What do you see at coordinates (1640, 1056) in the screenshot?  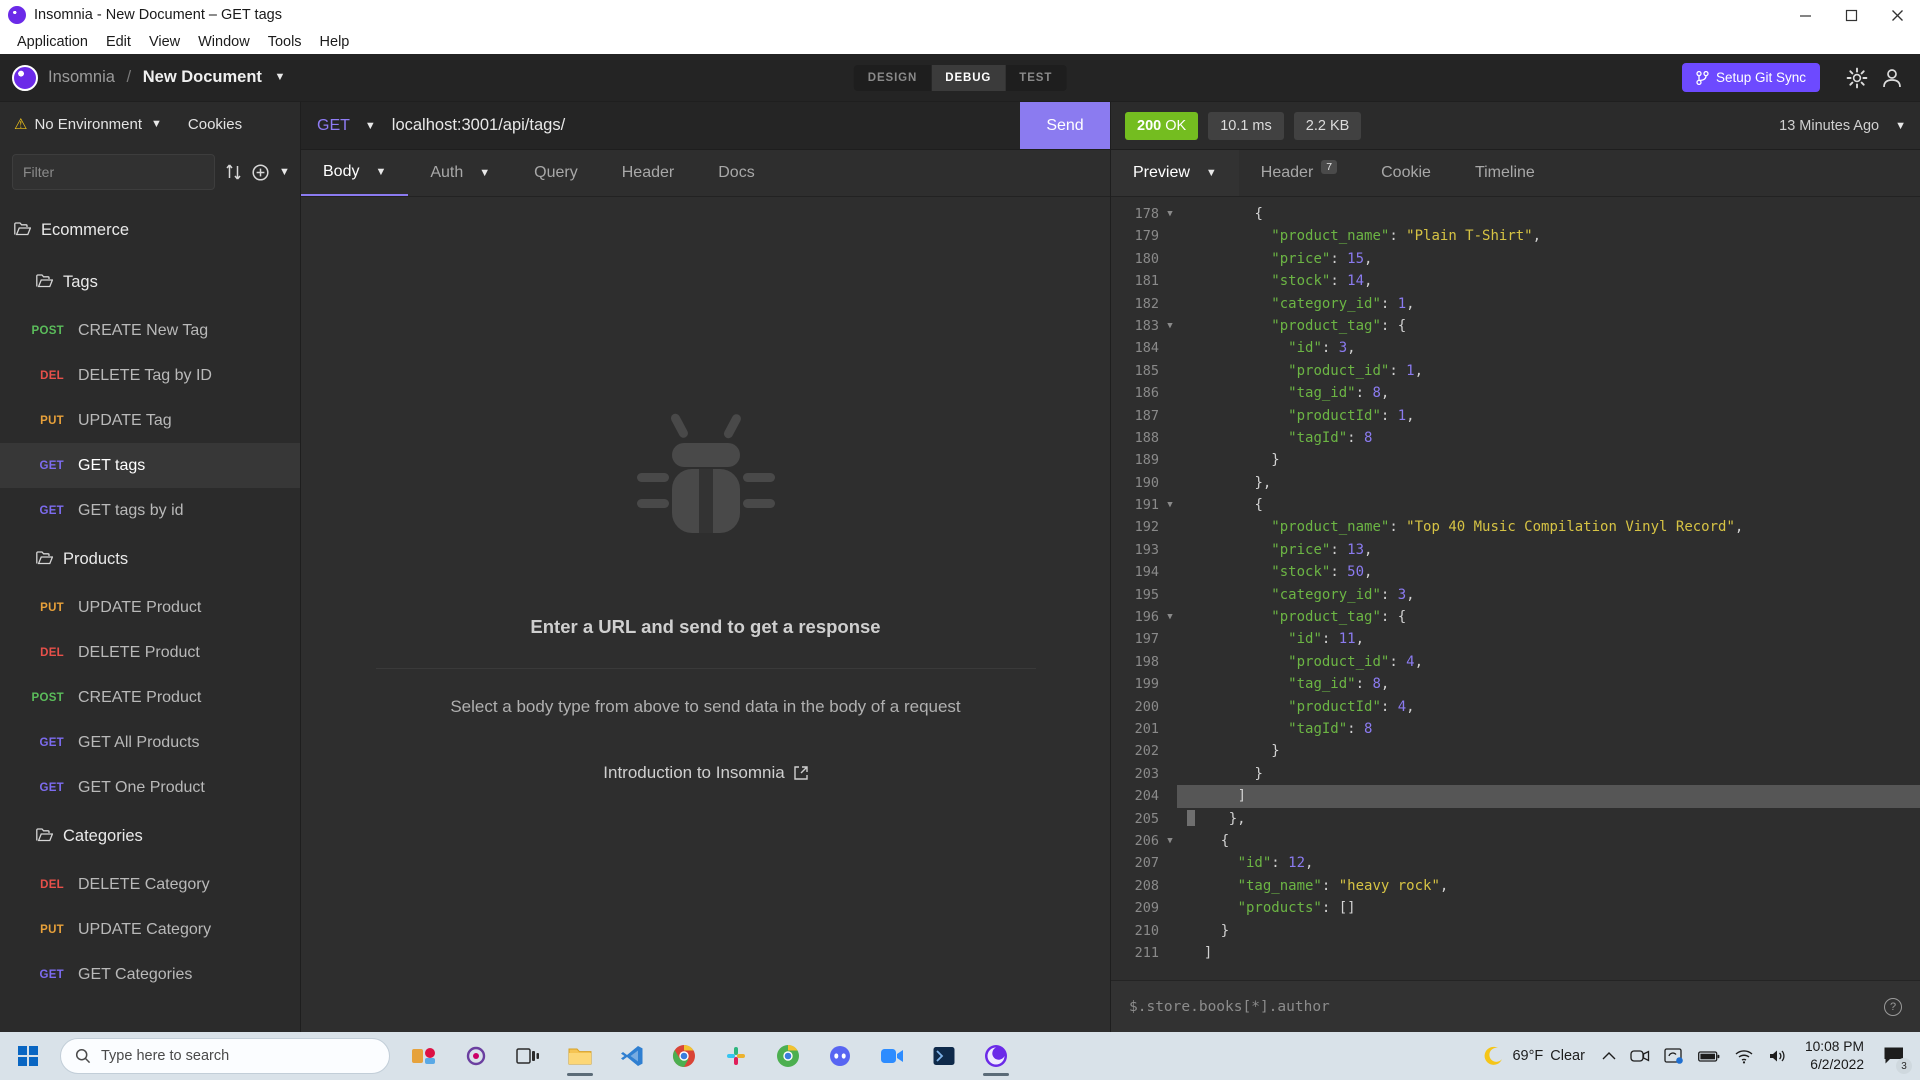 I see `camera-icon` at bounding box center [1640, 1056].